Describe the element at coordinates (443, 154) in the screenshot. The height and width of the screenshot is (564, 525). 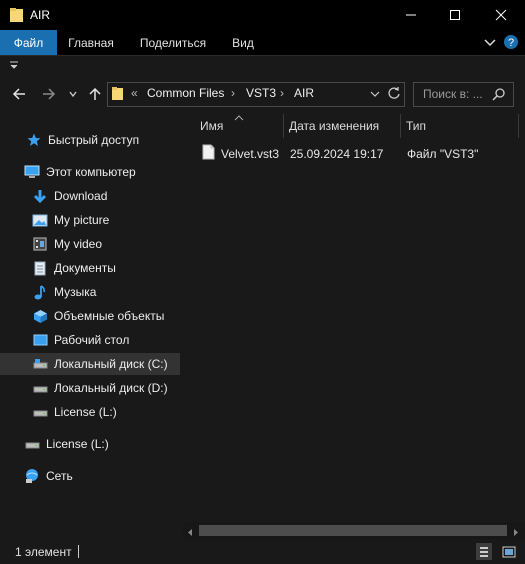
I see `file-type: Файл "VST3"` at that location.